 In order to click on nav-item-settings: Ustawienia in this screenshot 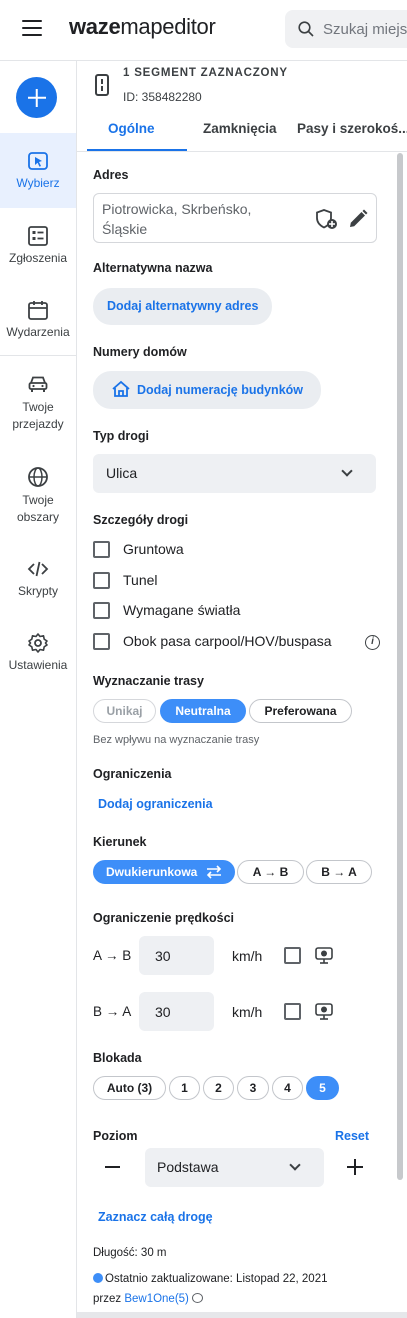, I will do `click(38, 652)`.